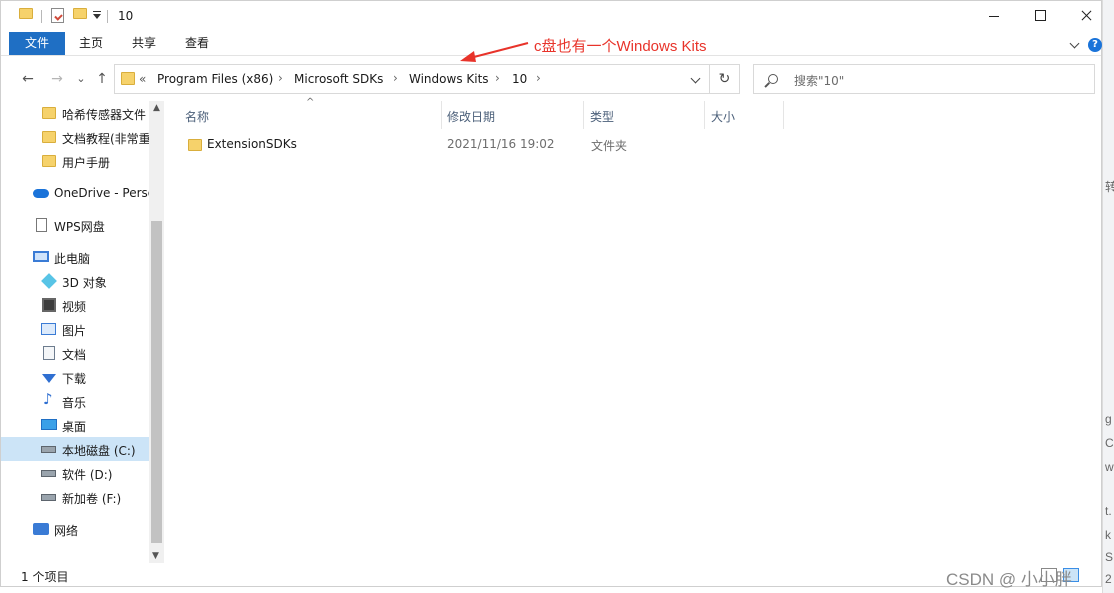 This screenshot has width=1114, height=593. What do you see at coordinates (66, 531) in the screenshot?
I see `sidebar-item-label: 网络` at bounding box center [66, 531].